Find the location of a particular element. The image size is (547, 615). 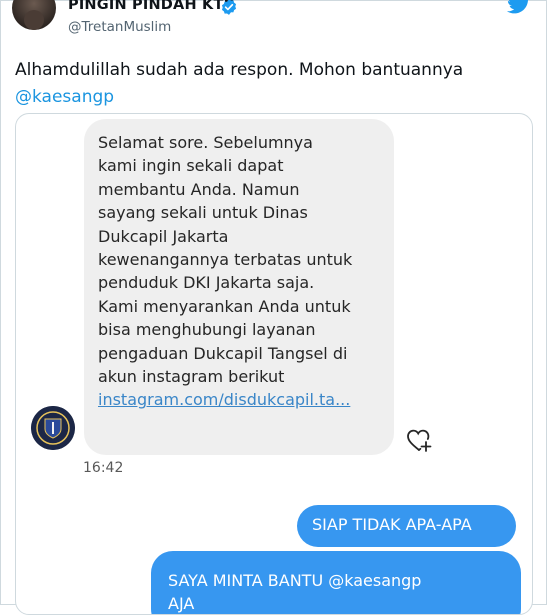

verified-badge-icon is located at coordinates (229, 7).